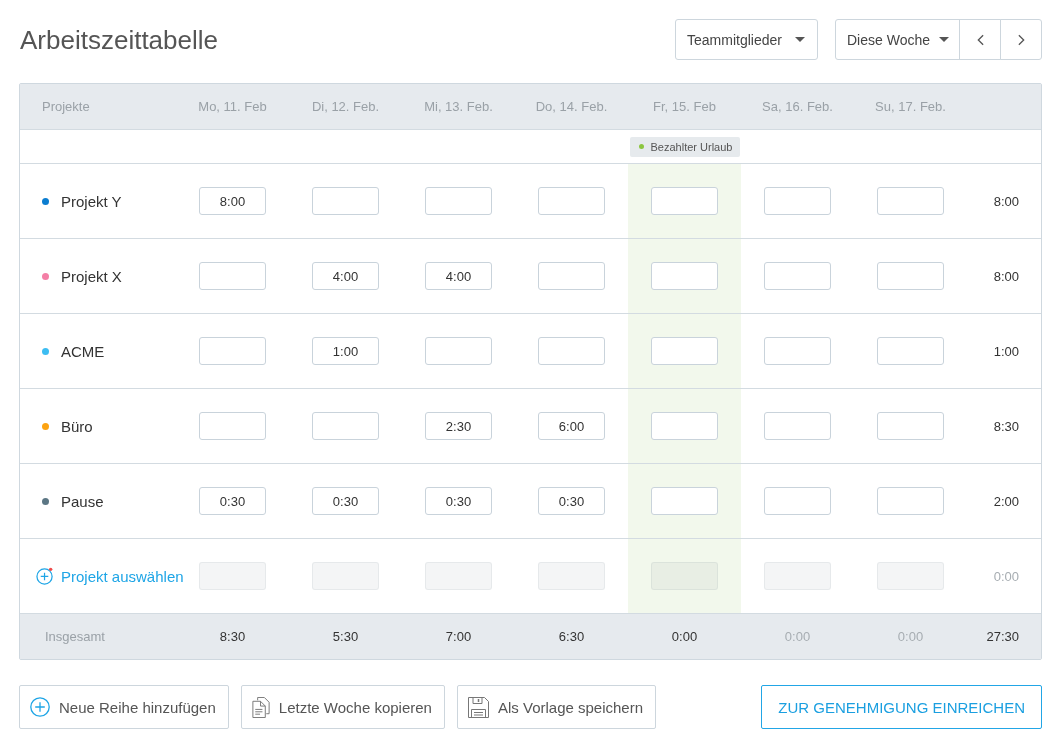 The width and height of the screenshot is (1062, 737). Describe the element at coordinates (691, 146) in the screenshot. I see `leave-label: Bezahlter Urlaub` at that location.